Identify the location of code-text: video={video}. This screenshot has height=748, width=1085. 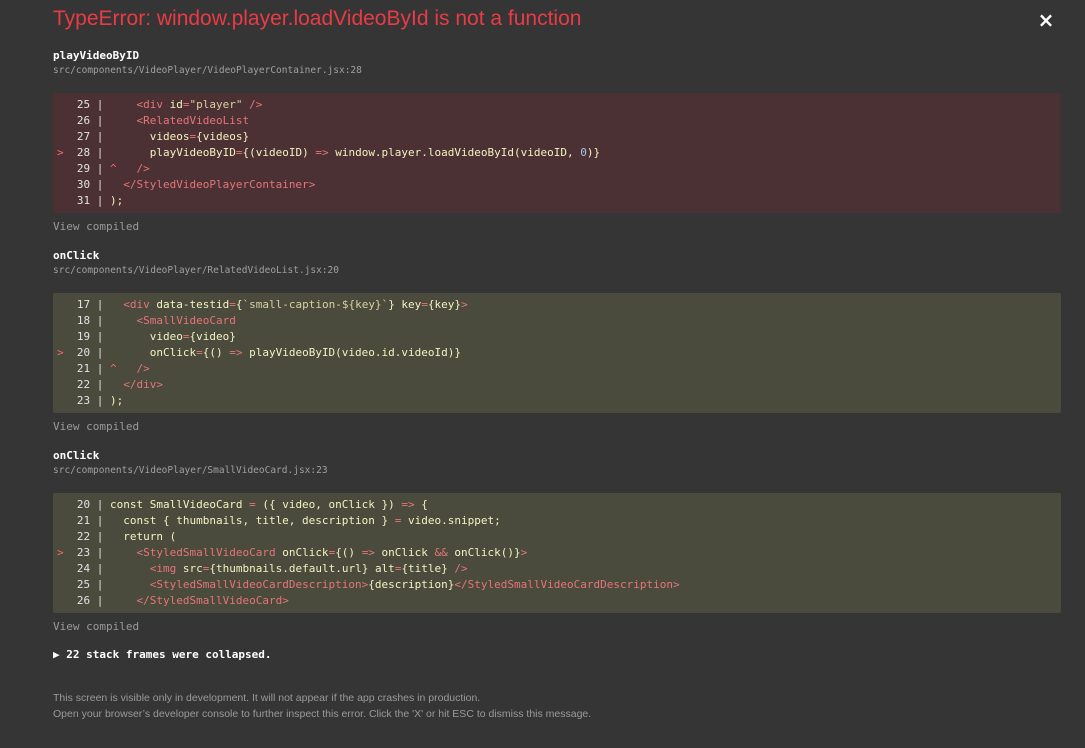
(173, 336).